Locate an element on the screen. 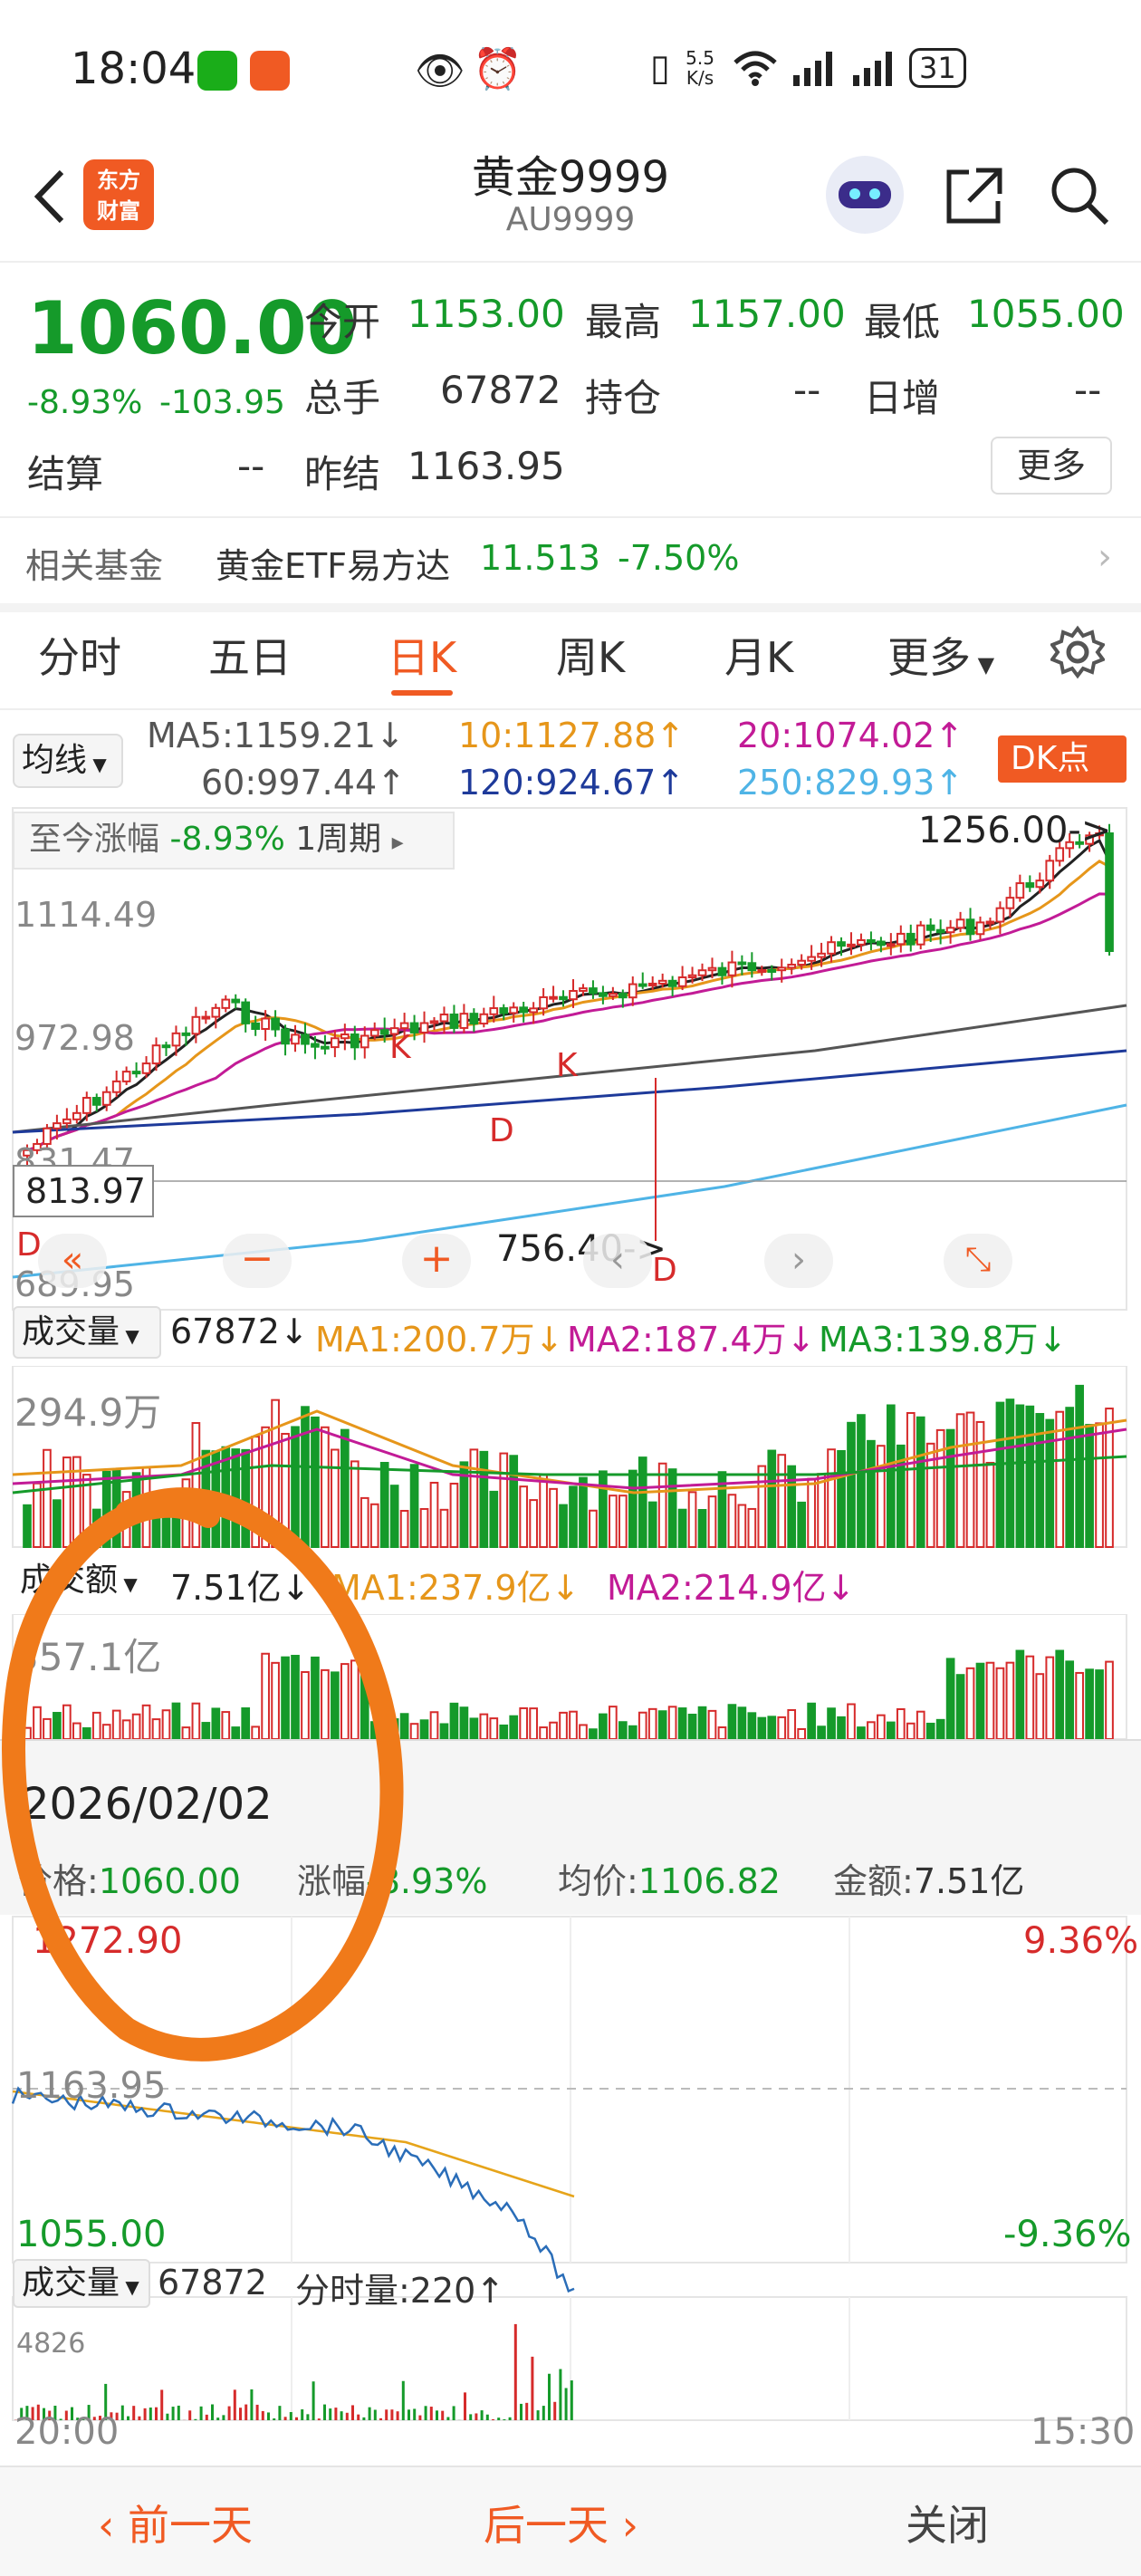 The image size is (1141, 2576). intraday-low-price: 1055.00 is located at coordinates (91, 2234).